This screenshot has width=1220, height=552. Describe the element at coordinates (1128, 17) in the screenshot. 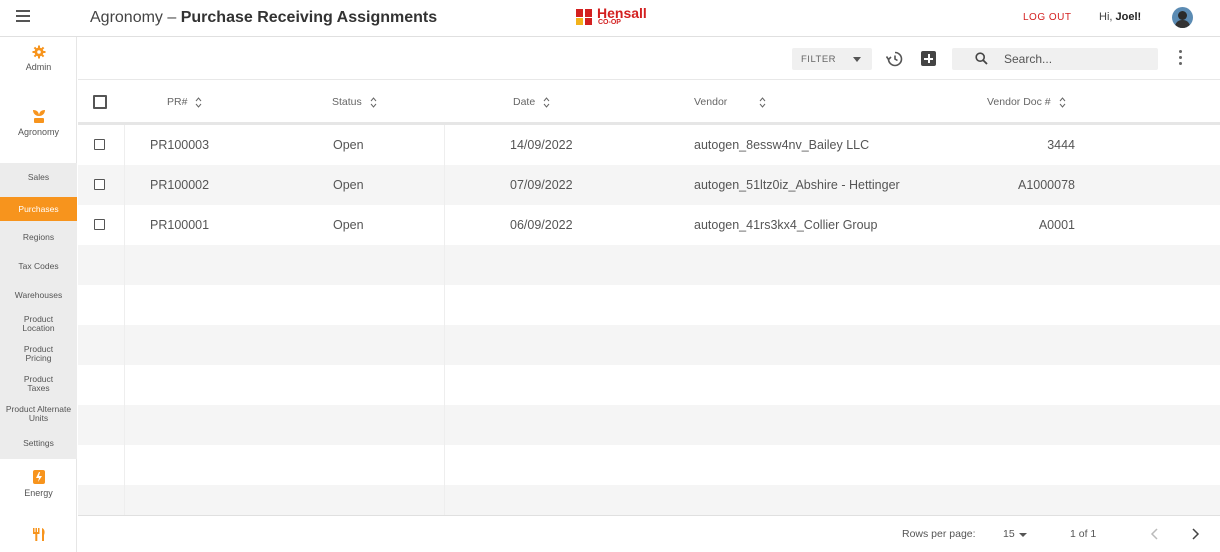

I see `user-name: Joel!` at that location.